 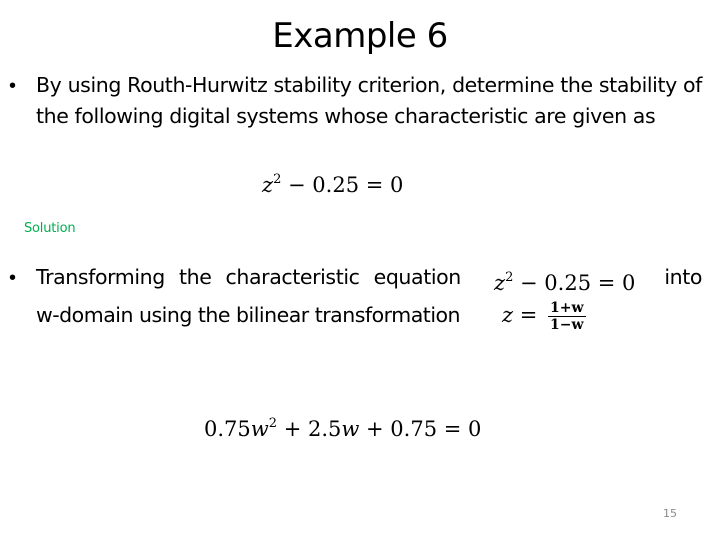 I want to click on w-domain-equation: 0.75w2 + 2.5w + 0.75 = 0, so click(x=342, y=428).